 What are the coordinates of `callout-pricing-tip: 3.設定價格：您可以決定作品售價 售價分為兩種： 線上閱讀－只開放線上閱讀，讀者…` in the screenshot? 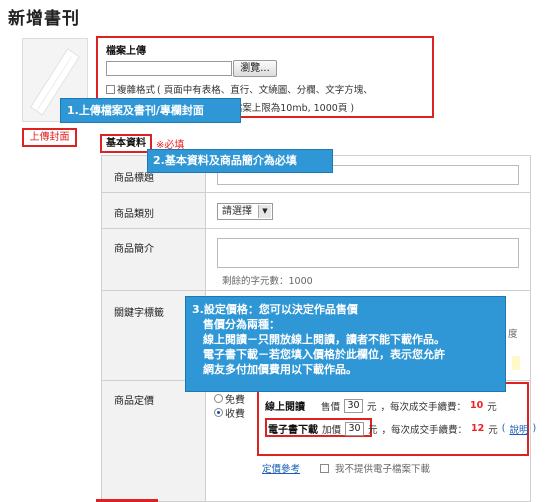 It's located at (345, 344).